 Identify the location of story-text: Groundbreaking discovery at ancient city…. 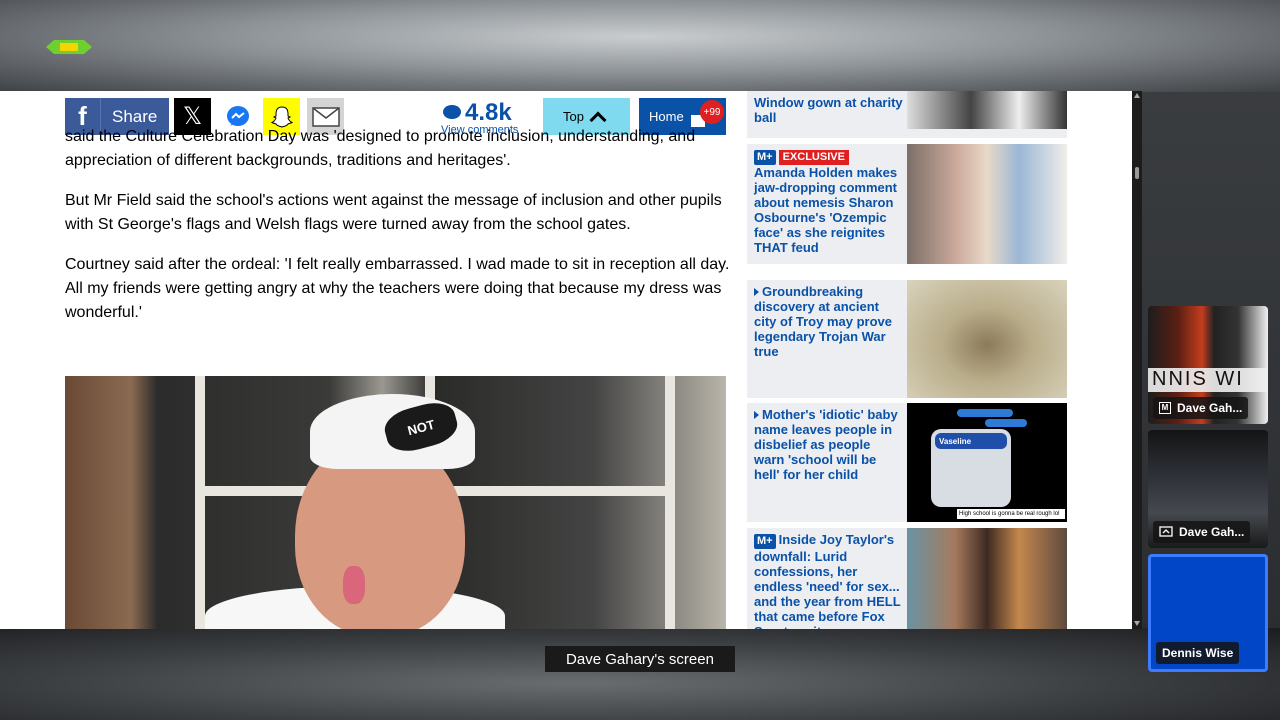
(829, 321).